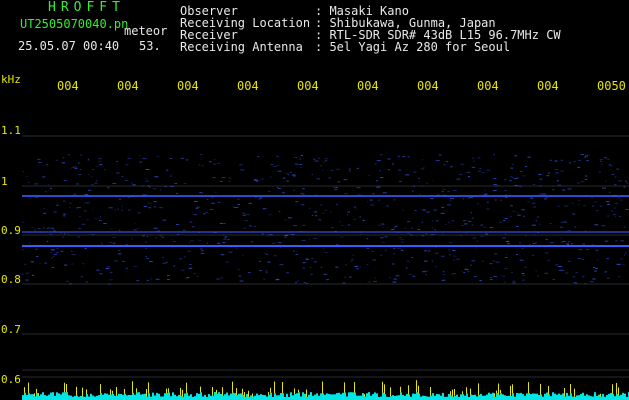  I want to click on file-name: UT2505070040.pn, so click(74, 24).